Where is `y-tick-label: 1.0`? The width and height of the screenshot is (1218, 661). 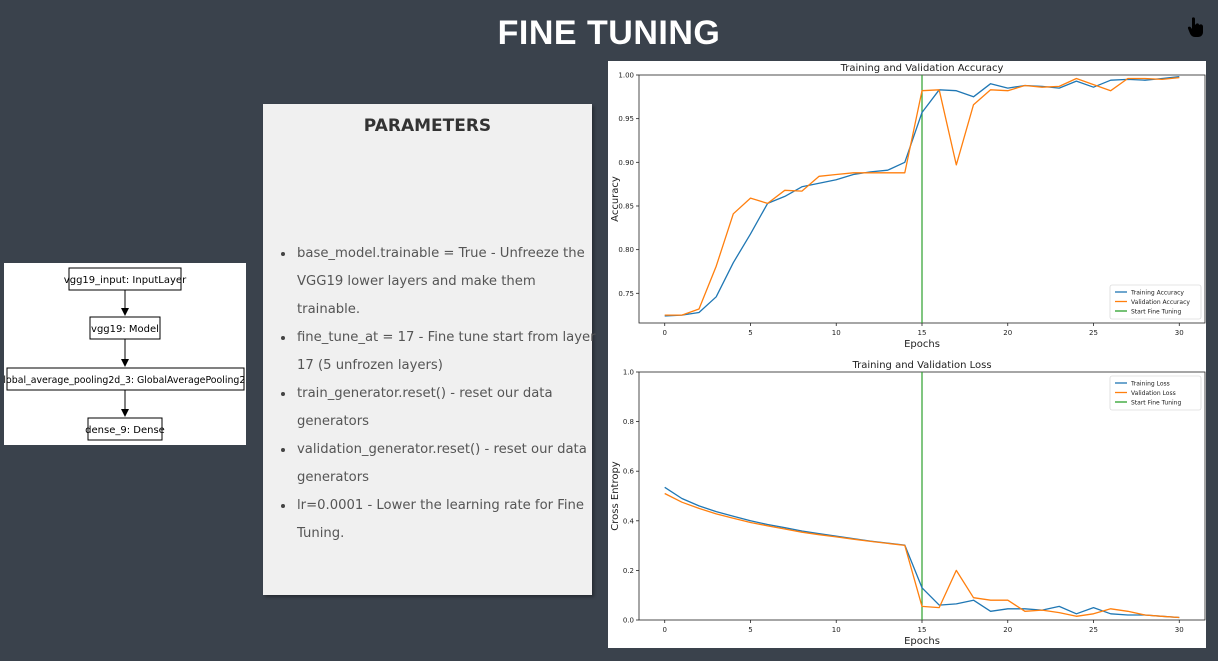
y-tick-label: 1.0 is located at coordinates (628, 373).